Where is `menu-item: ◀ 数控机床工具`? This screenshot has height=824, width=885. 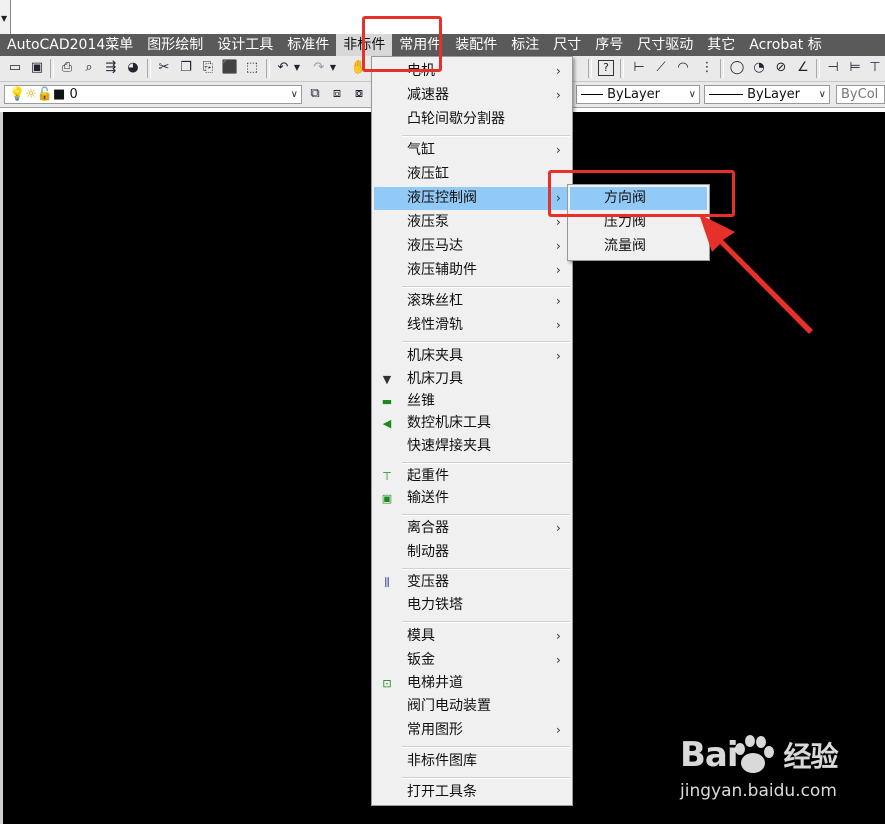
menu-item: ◀ 数控机床工具 is located at coordinates (472, 423).